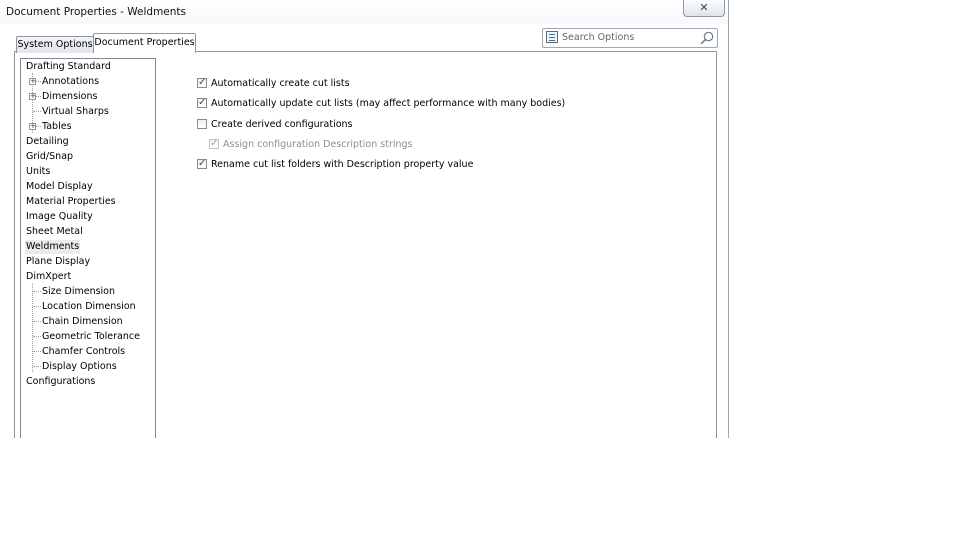 The width and height of the screenshot is (960, 540). Describe the element at coordinates (707, 38) in the screenshot. I see `magnifier-icon` at that location.